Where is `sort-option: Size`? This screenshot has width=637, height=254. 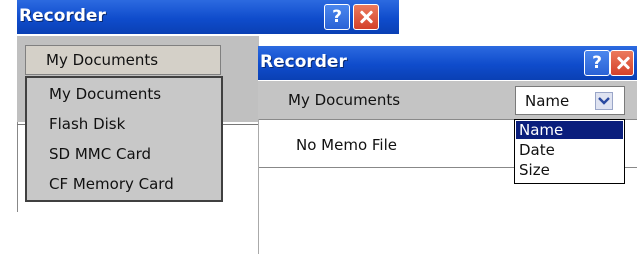
sort-option: Size is located at coordinates (569, 170).